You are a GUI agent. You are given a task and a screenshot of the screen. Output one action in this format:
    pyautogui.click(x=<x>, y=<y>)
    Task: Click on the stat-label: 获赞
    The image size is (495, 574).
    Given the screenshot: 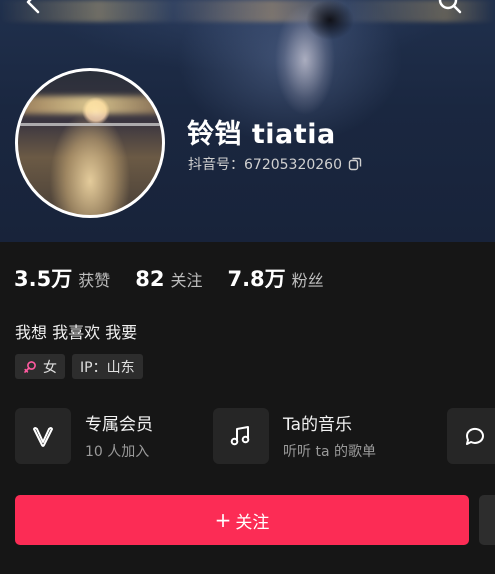 What is the action you would take?
    pyautogui.click(x=94, y=280)
    